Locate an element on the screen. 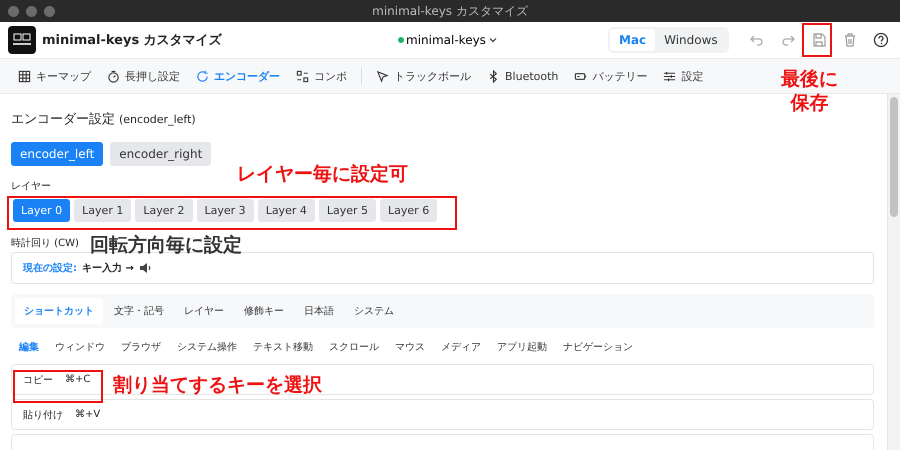 This screenshot has height=450, width=900. window-title: minimal-keys カスタマイズ is located at coordinates (450, 11).